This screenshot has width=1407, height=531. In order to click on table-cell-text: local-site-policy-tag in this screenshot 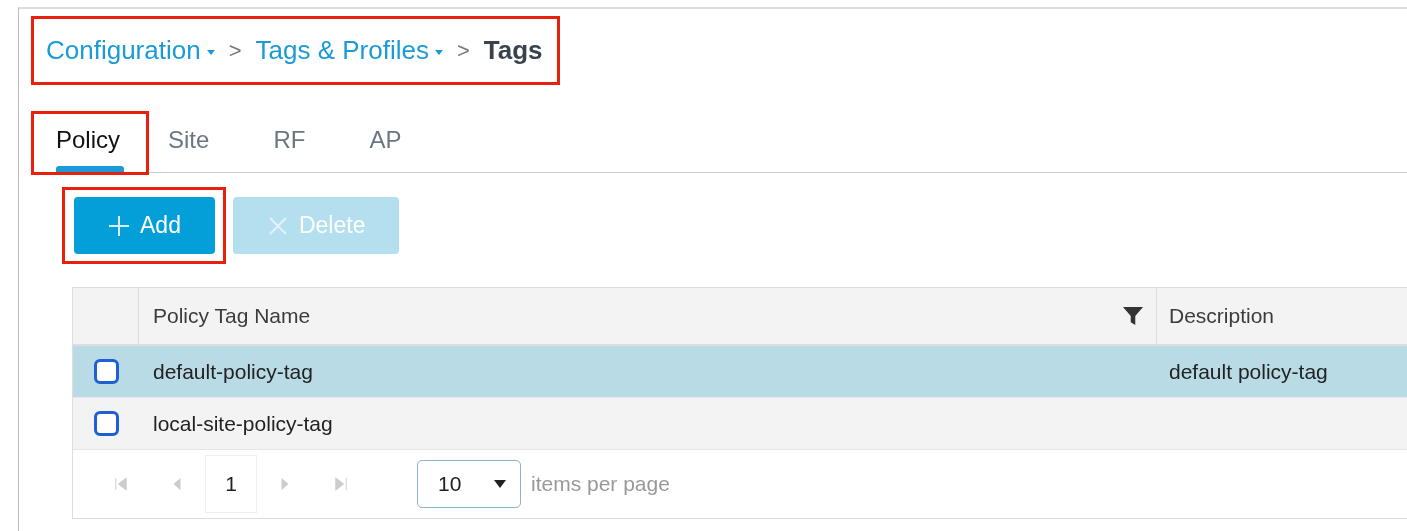, I will do `click(243, 423)`.